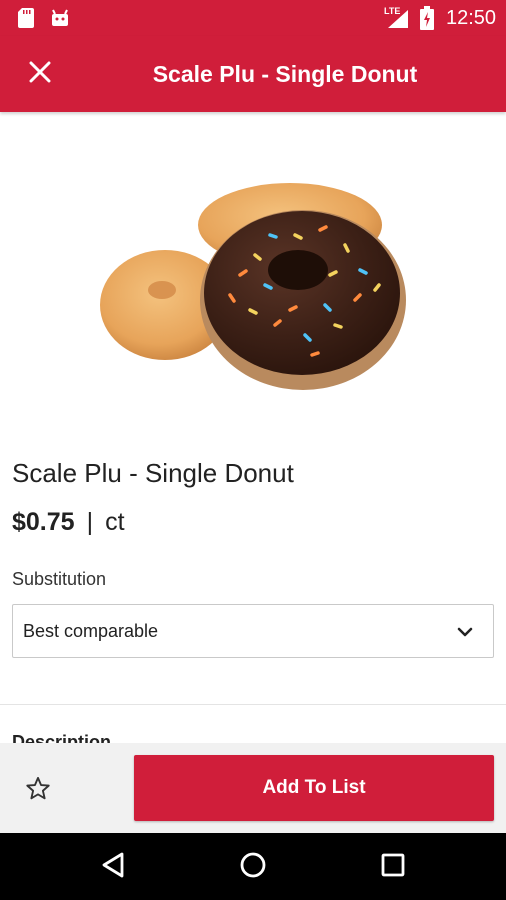 The width and height of the screenshot is (506, 900). I want to click on chevron-down-icon, so click(465, 632).